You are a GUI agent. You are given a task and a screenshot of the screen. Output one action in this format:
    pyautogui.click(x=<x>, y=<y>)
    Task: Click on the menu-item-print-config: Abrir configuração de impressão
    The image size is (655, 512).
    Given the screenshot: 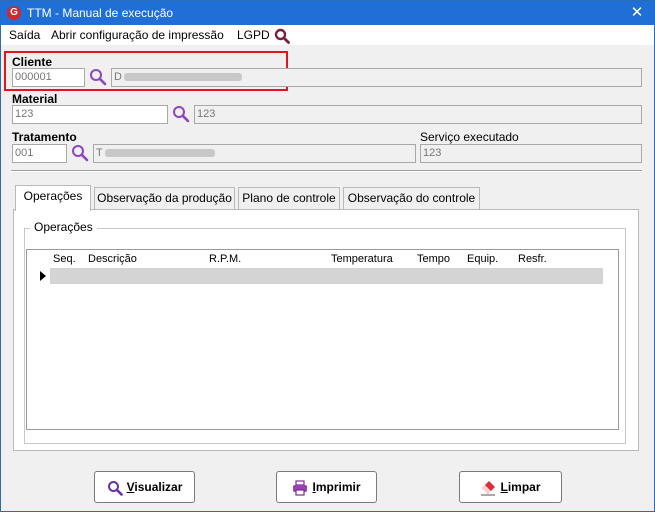 What is the action you would take?
    pyautogui.click(x=137, y=35)
    